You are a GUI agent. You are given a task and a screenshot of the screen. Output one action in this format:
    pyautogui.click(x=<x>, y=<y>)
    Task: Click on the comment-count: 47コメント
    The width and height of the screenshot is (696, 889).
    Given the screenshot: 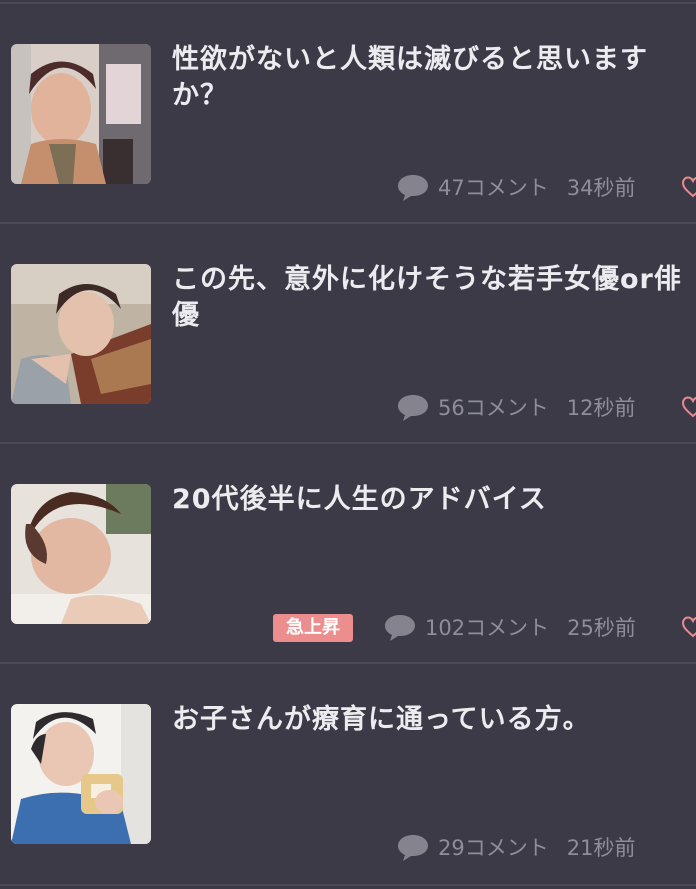 What is the action you would take?
    pyautogui.click(x=493, y=188)
    